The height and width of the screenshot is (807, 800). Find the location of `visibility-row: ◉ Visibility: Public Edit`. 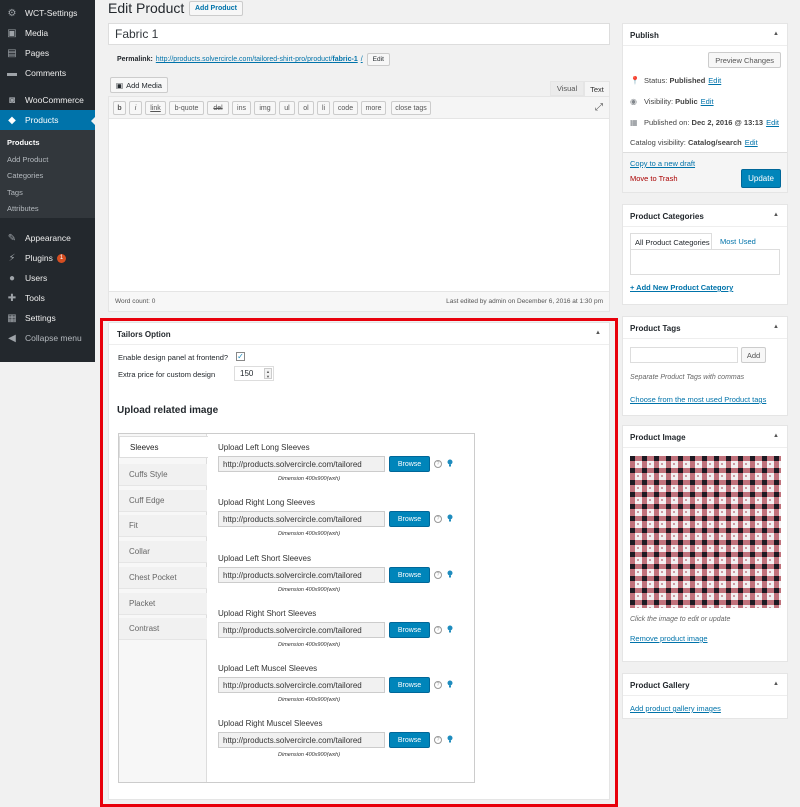

visibility-row: ◉ Visibility: Public Edit is located at coordinates (672, 101).